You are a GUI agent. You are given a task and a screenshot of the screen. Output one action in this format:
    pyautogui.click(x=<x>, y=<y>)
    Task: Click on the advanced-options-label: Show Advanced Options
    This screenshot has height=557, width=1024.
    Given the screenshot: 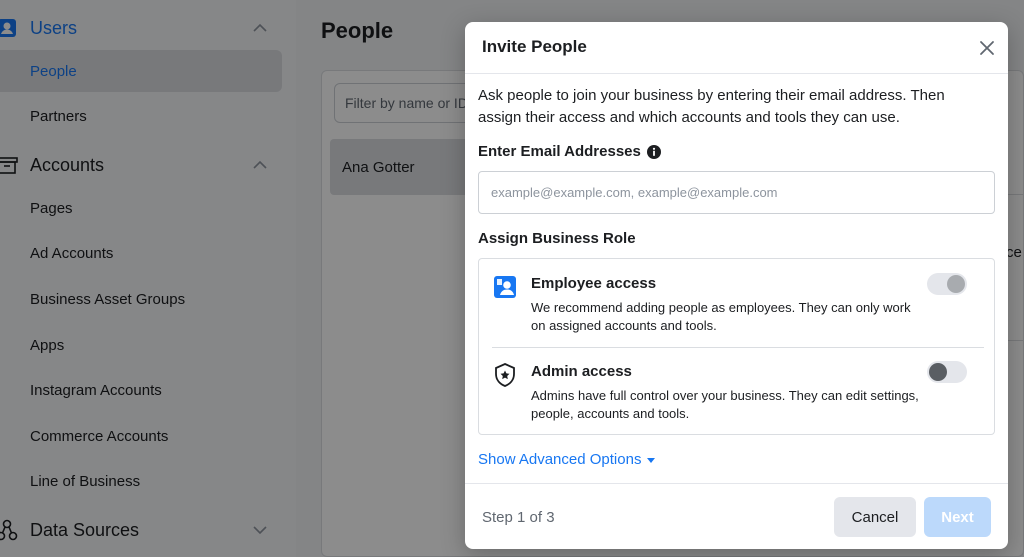 What is the action you would take?
    pyautogui.click(x=560, y=459)
    